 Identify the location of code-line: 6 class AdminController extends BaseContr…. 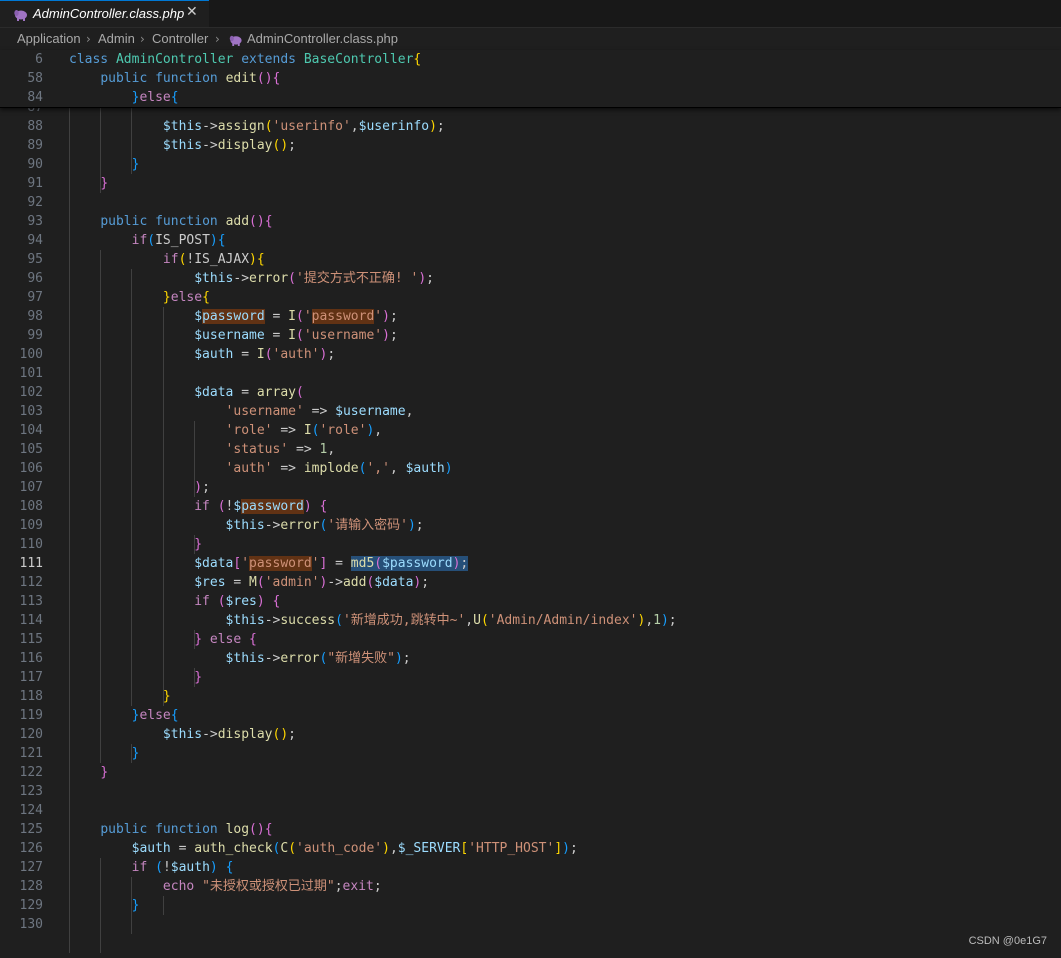
(530, 59).